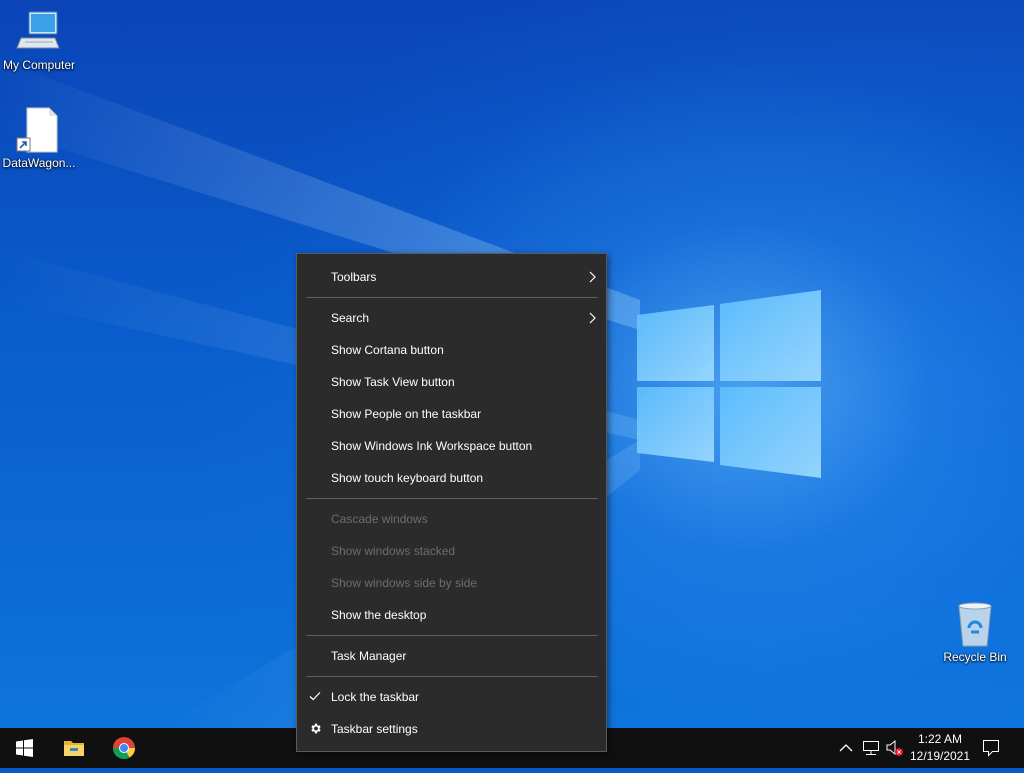 This screenshot has height=773, width=1024. I want to click on menu-item-show-ink-workspace: Show Windows Ink Workspace button, so click(451, 446).